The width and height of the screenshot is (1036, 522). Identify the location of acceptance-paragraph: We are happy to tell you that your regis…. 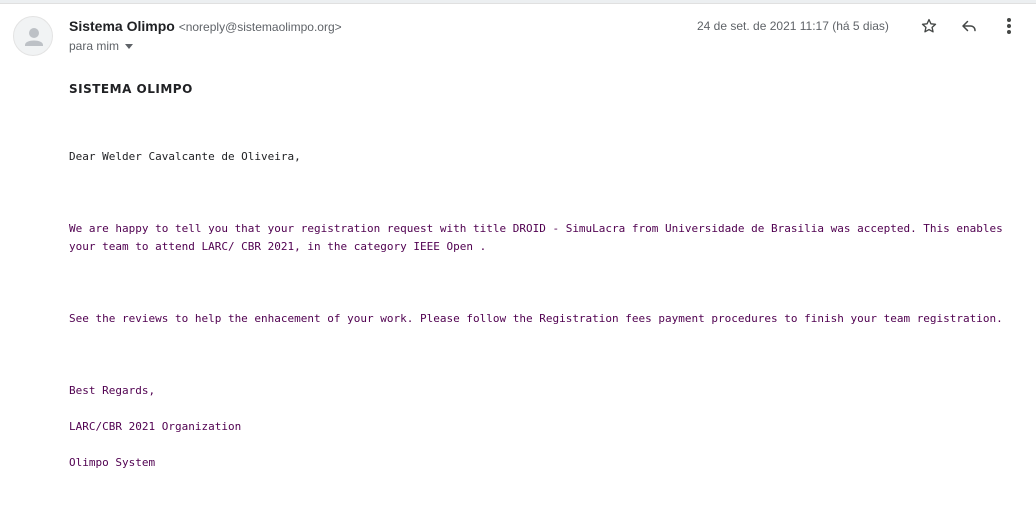
(536, 237).